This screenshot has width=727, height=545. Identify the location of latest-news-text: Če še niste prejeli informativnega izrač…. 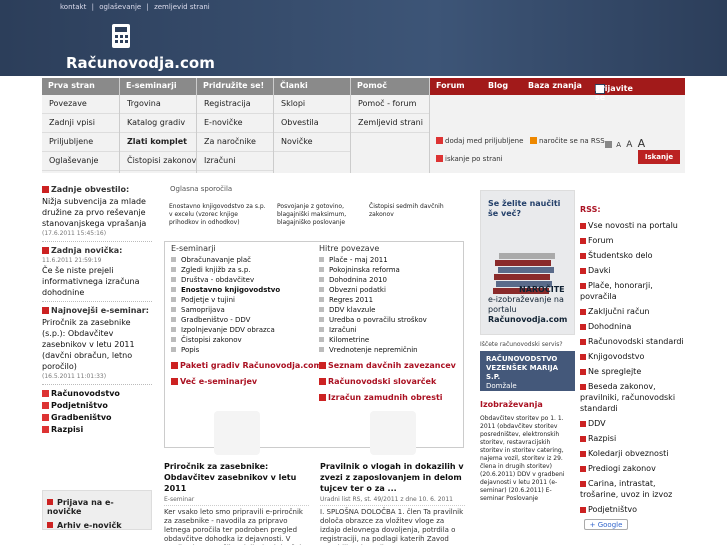
(97, 281).